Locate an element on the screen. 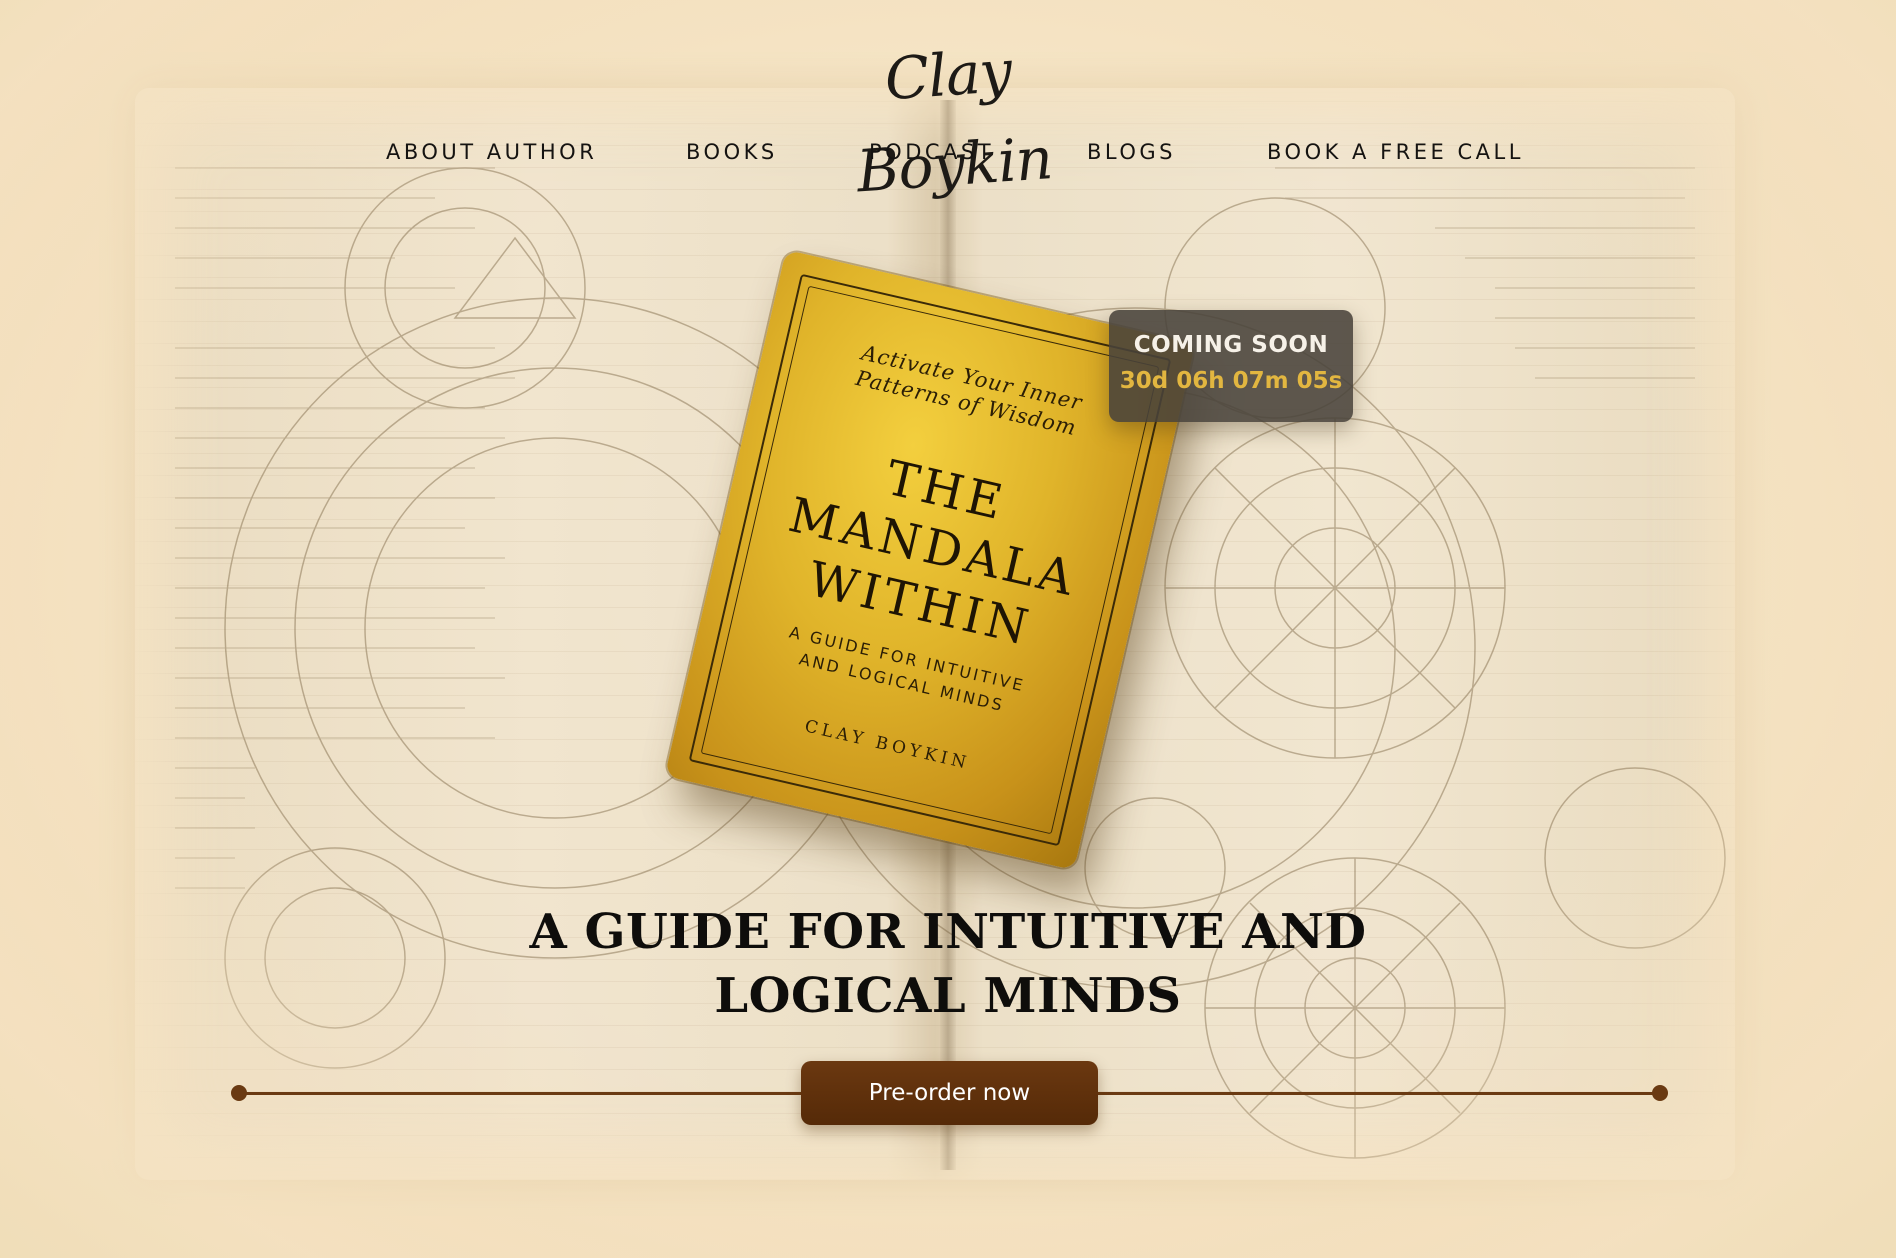 This screenshot has height=1258, width=1896. nav-item-blogs: BLOGS is located at coordinates (1131, 152).